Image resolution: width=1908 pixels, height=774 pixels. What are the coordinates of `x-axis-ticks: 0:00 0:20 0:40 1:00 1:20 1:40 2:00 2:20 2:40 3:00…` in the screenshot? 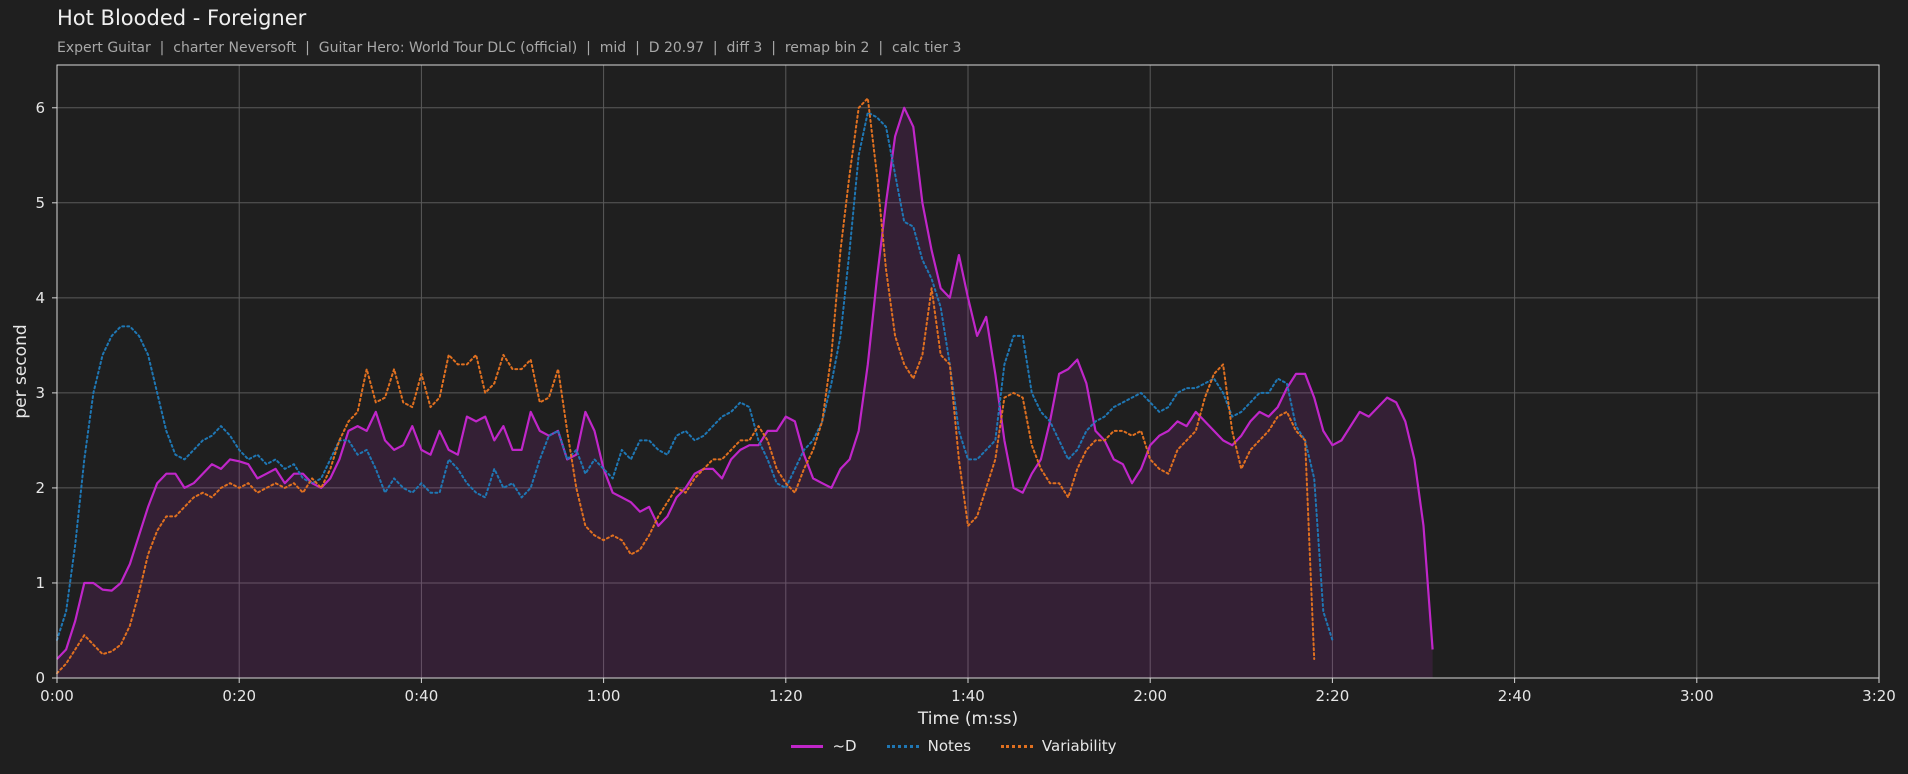 It's located at (968, 691).